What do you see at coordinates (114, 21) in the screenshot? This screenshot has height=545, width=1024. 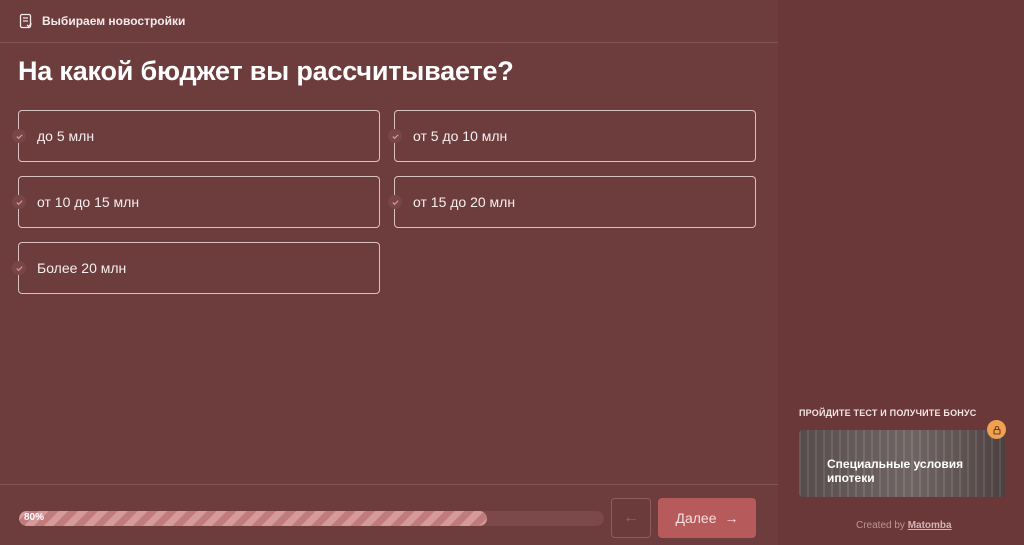 I see `quiz-title: Выбираем новостройки` at bounding box center [114, 21].